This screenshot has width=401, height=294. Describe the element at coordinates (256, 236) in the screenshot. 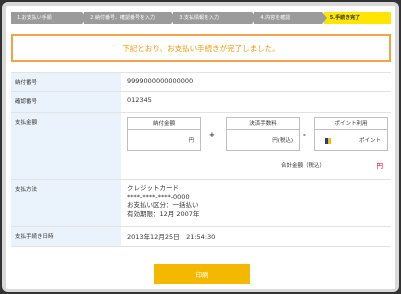

I see `datetime-value: 2013年12月25日 21:54:30` at that location.